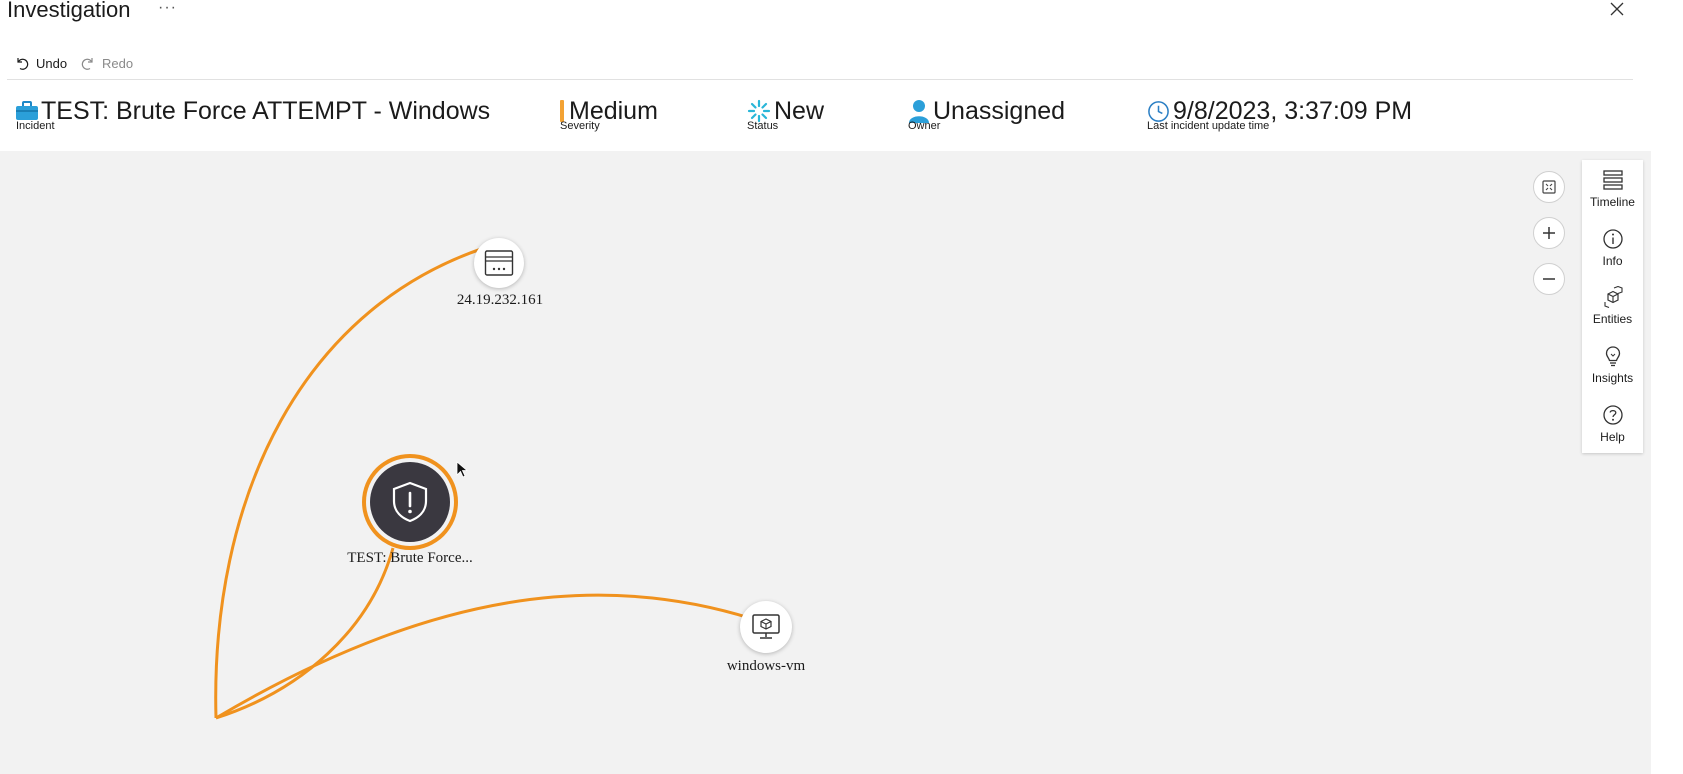  I want to click on info-icon, so click(1612, 239).